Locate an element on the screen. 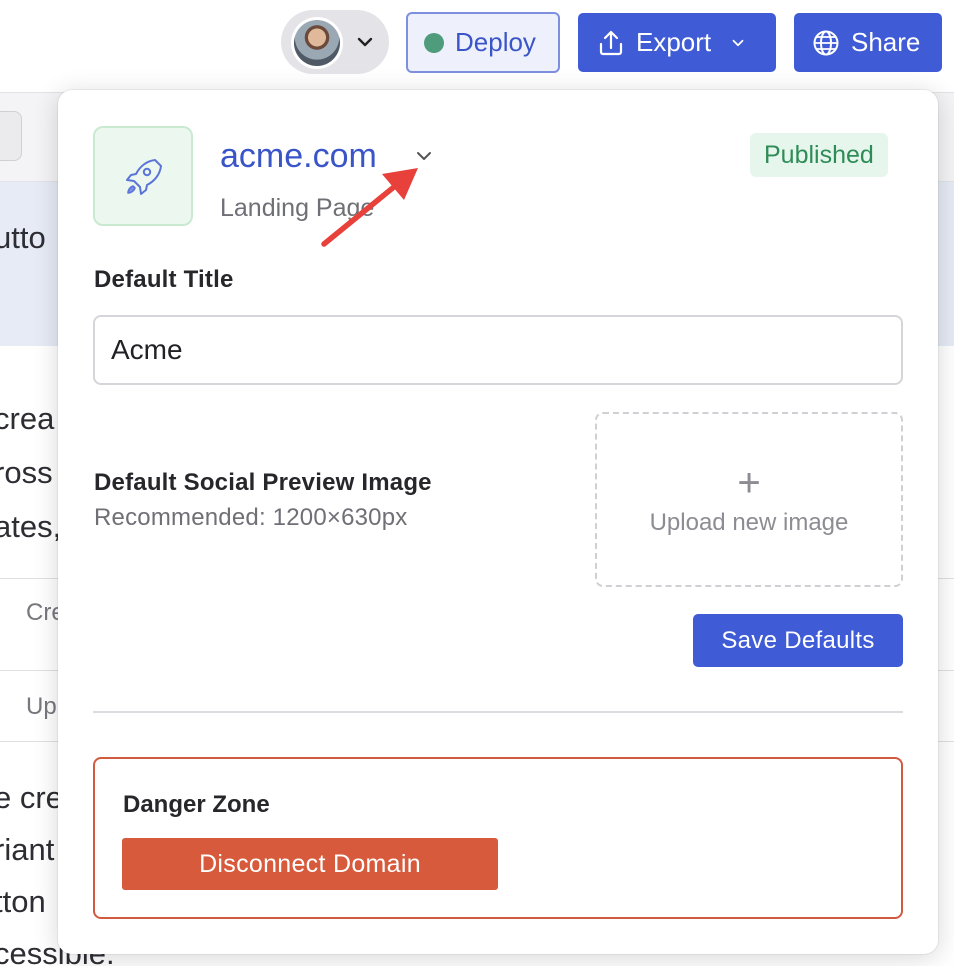  status-badge: Published is located at coordinates (819, 155).